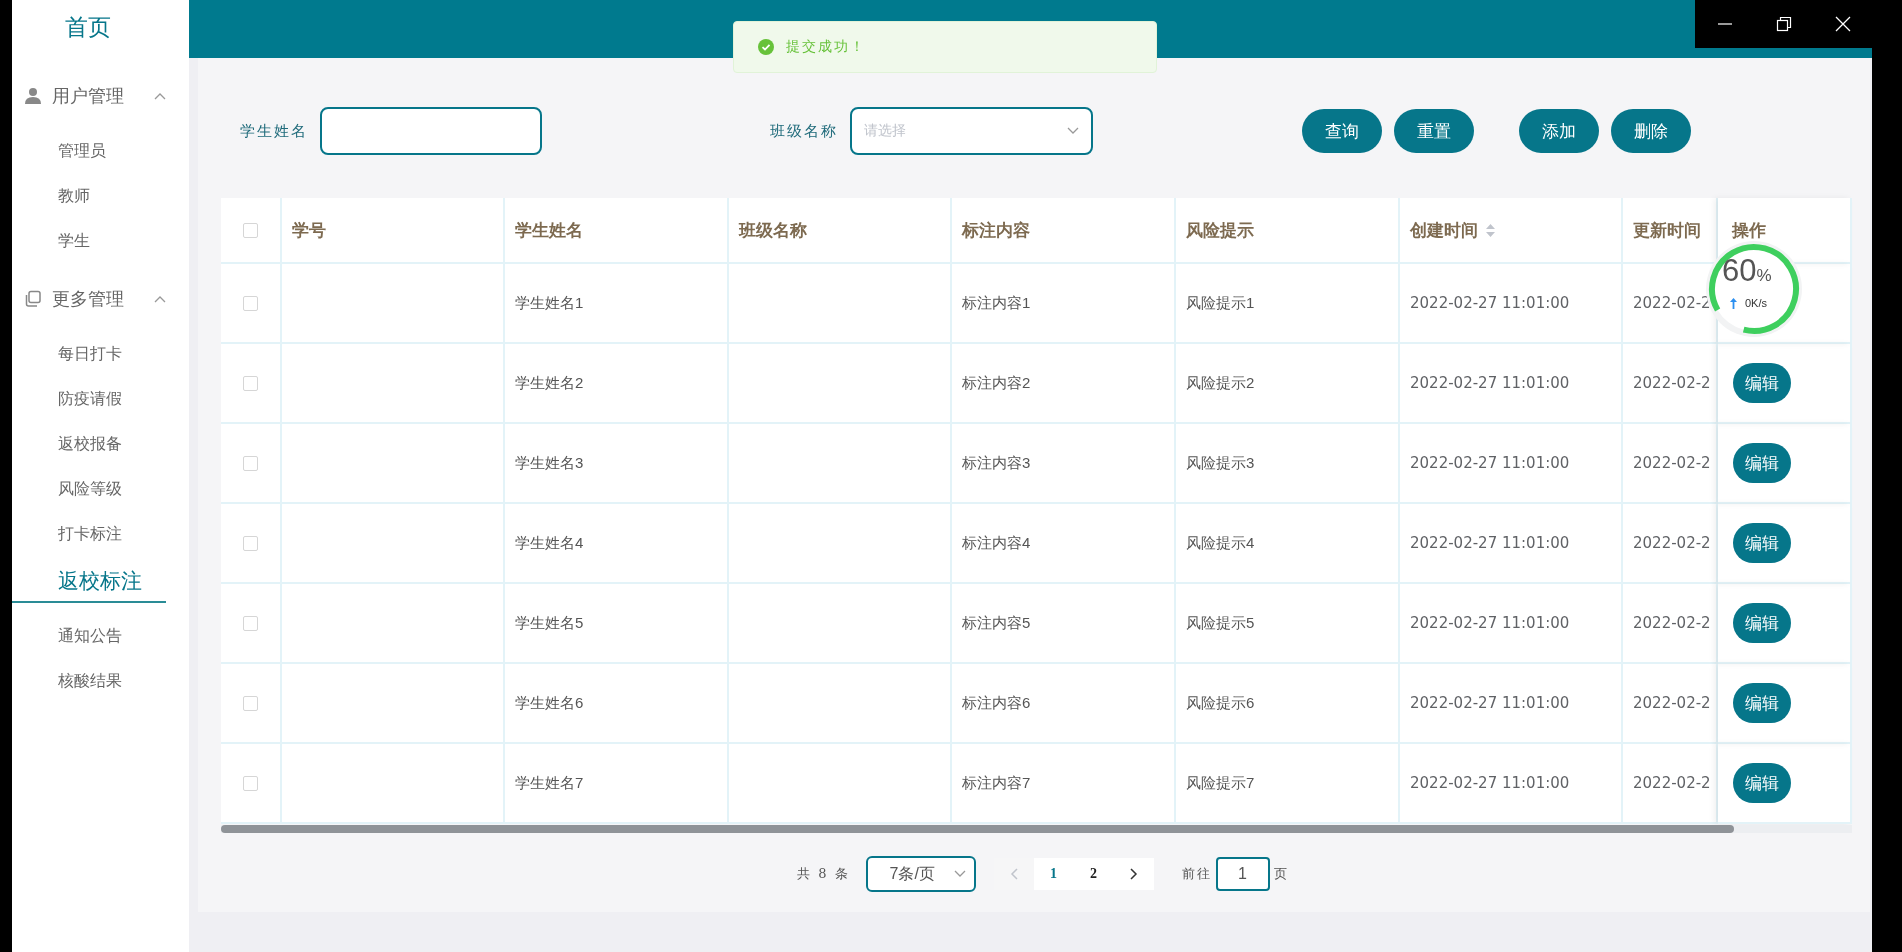 The height and width of the screenshot is (952, 1902). I want to click on home-link: 首页, so click(88, 25).